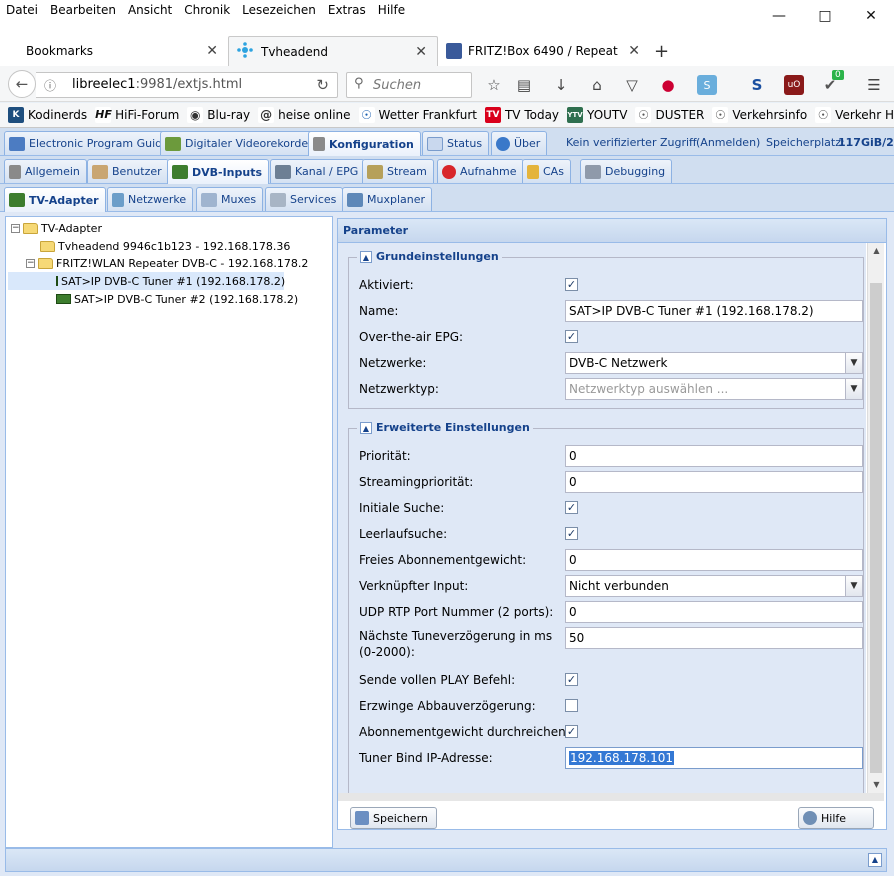 The width and height of the screenshot is (894, 876). I want to click on abbau-checkbox, so click(571, 705).